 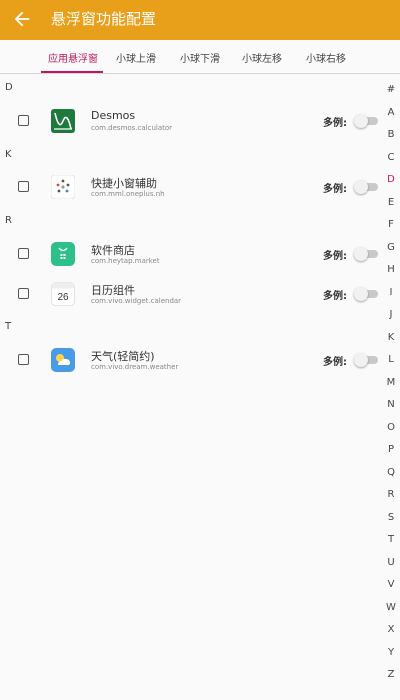 What do you see at coordinates (200, 188) in the screenshot?
I see `app-row-quick-window: 快捷小窗辅助 com.mml.oneplus.nh 多例:` at bounding box center [200, 188].